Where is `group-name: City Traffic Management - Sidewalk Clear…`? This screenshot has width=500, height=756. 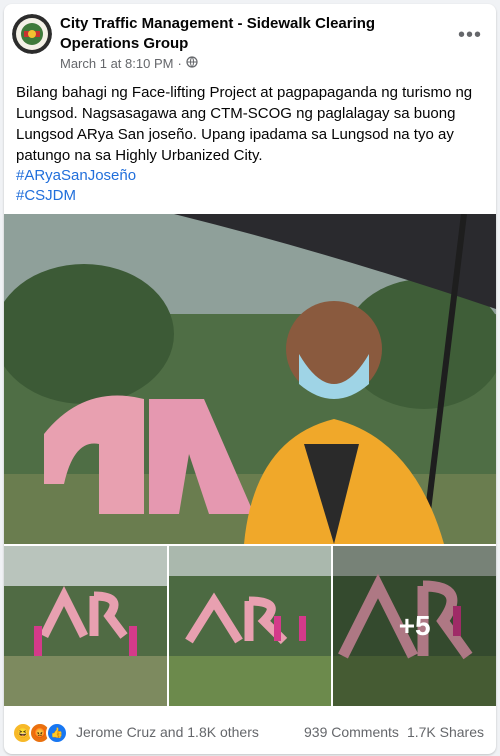
group-name: City Traffic Management - Sidewalk Clear… is located at coordinates (250, 34).